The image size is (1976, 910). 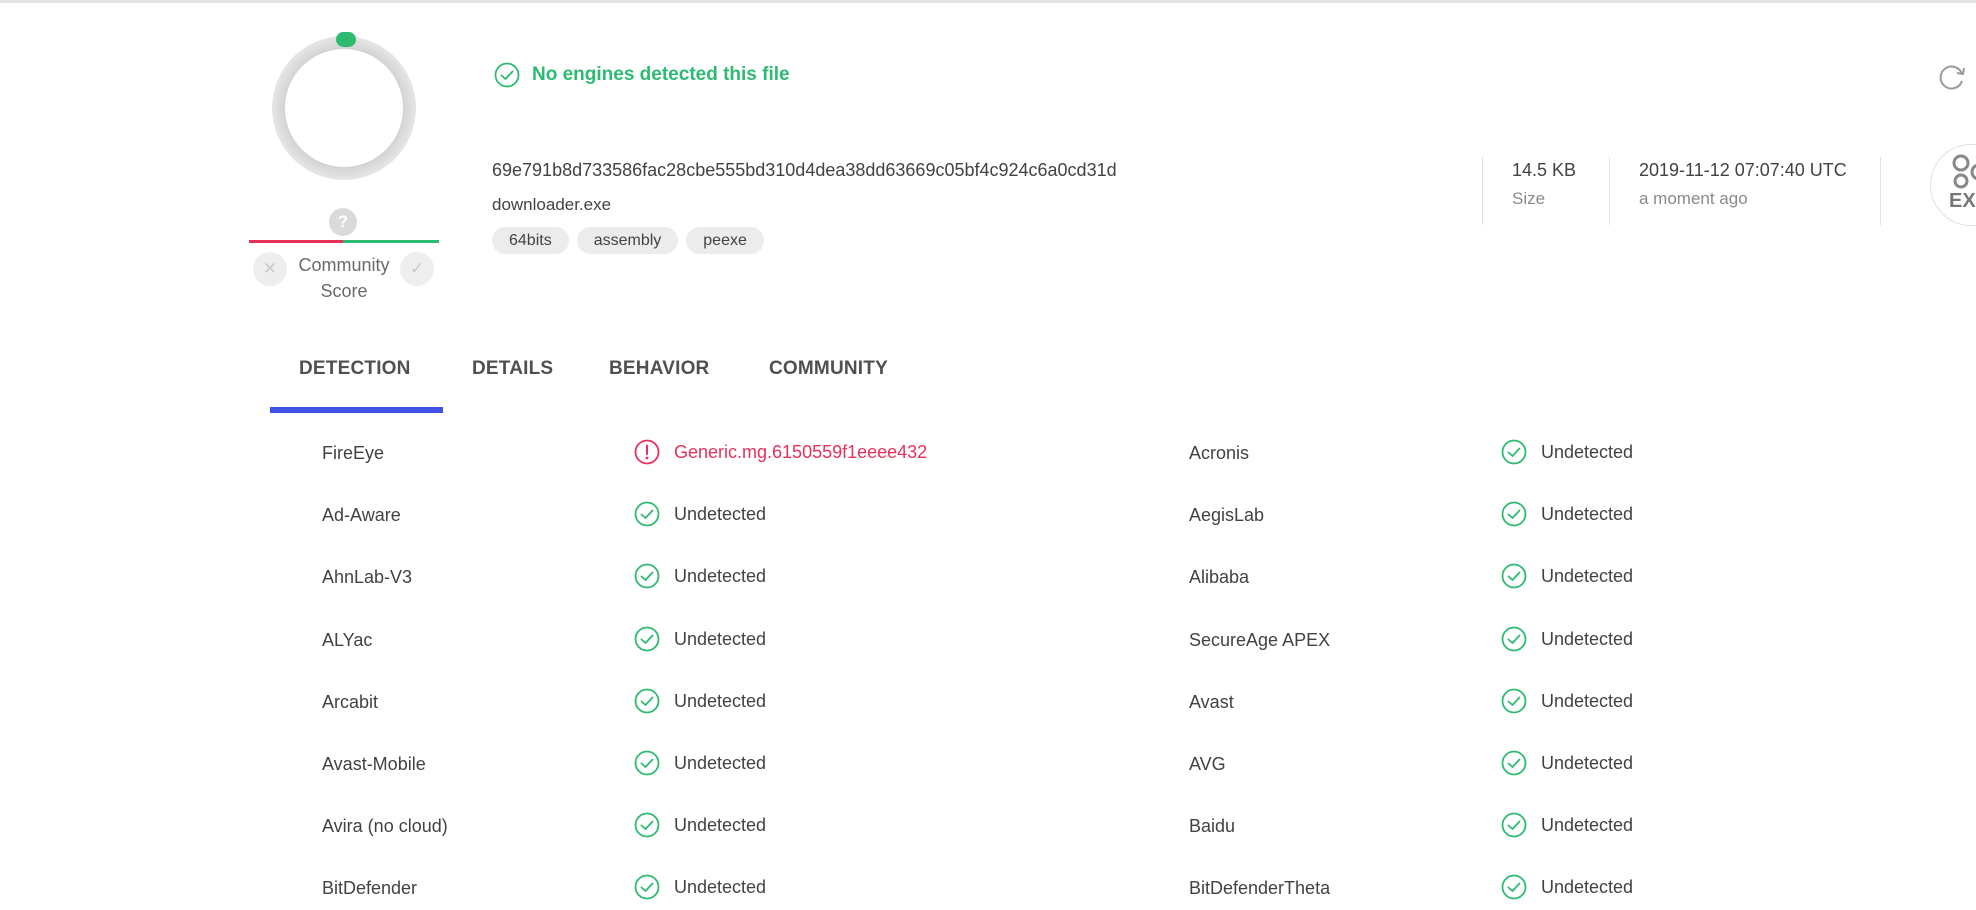 I want to click on detection-status: No engines detected this file, so click(x=642, y=75).